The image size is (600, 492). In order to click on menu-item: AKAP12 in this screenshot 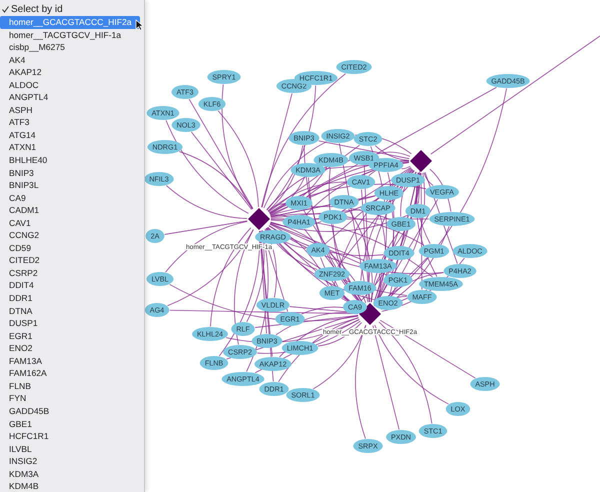, I will do `click(72, 72)`.